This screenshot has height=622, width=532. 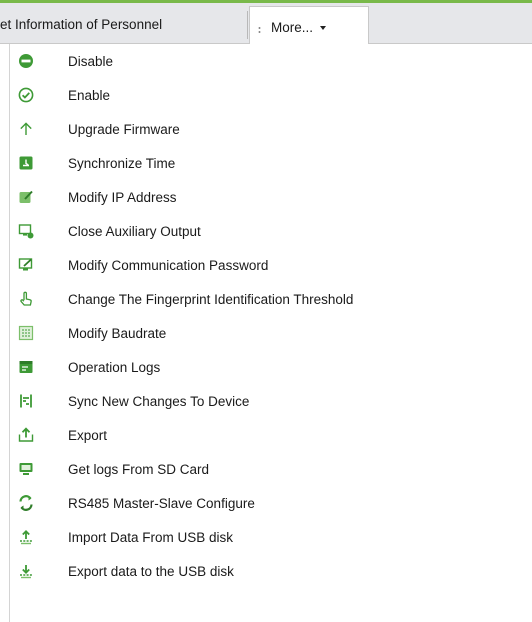 I want to click on menu-item-label: RS485 Master-Slave Configure, so click(x=161, y=503).